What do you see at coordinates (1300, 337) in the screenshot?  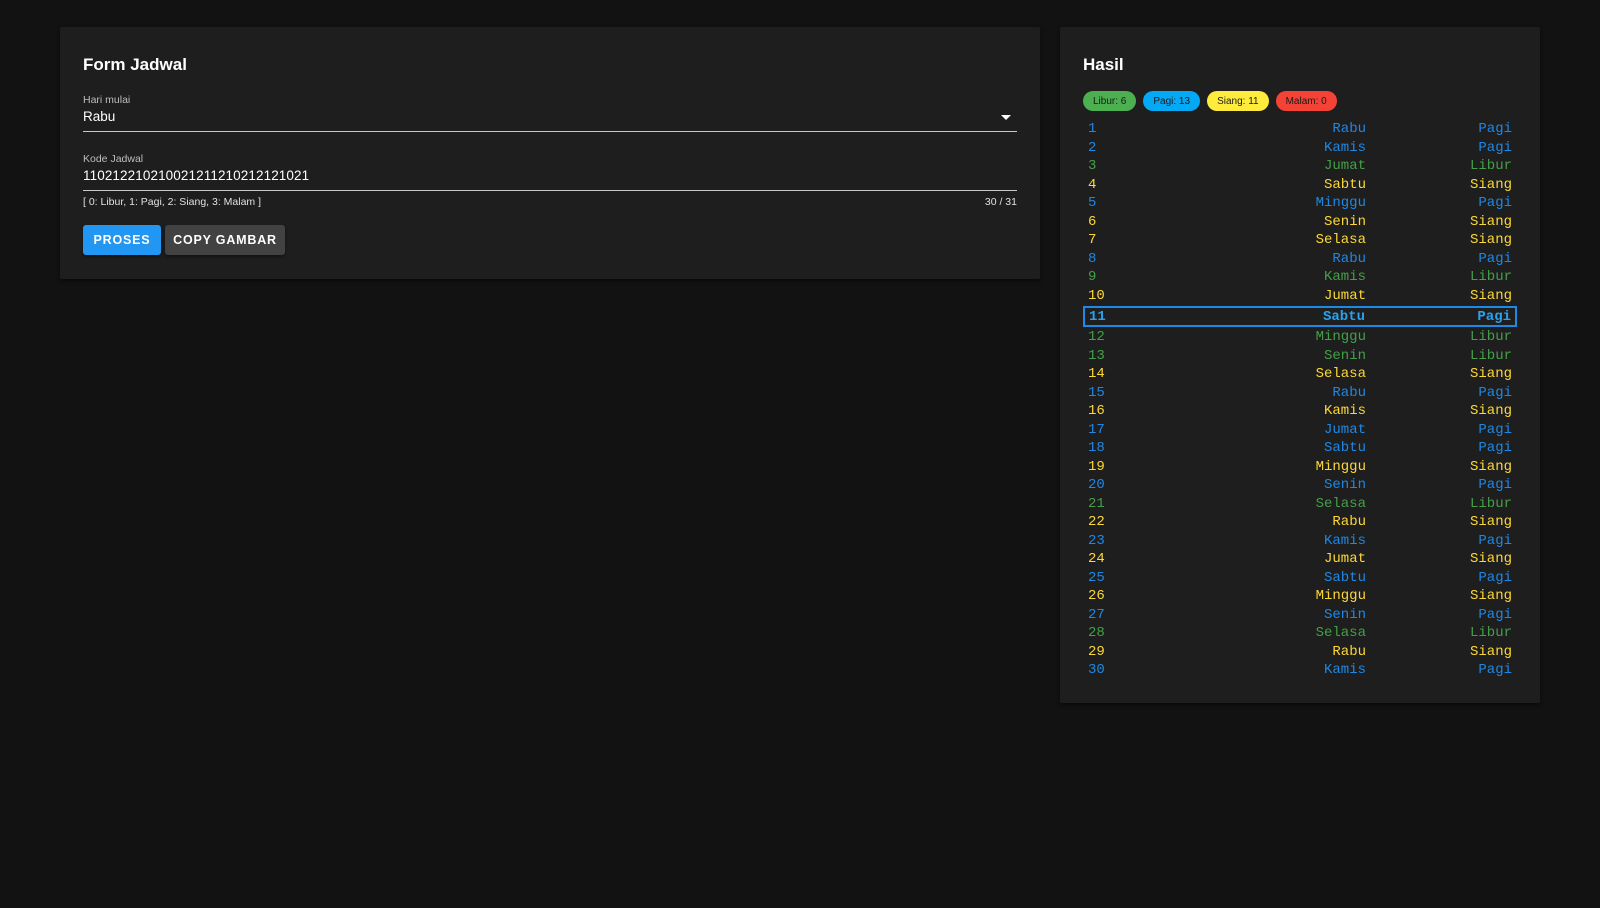 I see `schedule-row: 12 Minggu Libur` at bounding box center [1300, 337].